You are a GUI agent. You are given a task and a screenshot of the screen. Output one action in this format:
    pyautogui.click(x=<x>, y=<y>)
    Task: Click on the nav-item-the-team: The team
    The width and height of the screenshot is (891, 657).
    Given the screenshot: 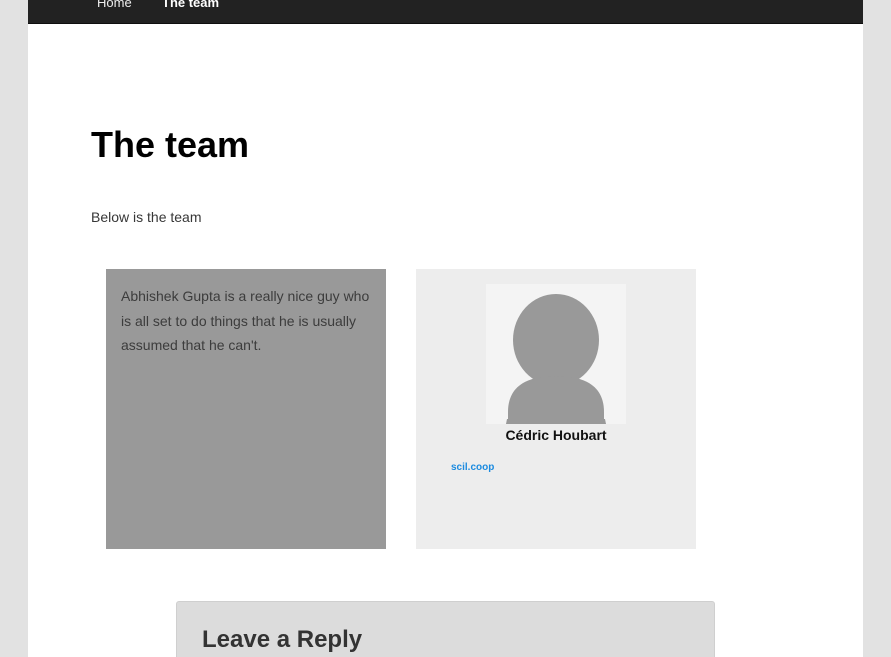 What is the action you would take?
    pyautogui.click(x=190, y=6)
    